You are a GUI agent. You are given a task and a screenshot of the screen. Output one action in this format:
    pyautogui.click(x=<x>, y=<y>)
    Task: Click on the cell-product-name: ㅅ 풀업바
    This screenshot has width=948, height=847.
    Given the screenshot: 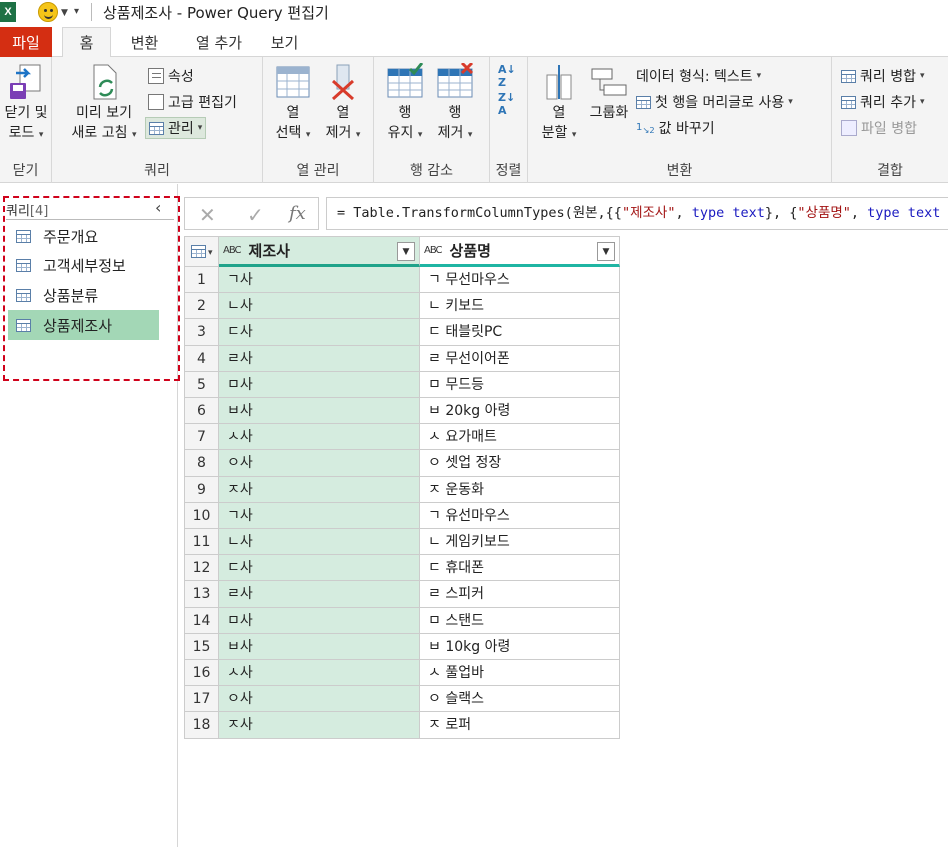 What is the action you would take?
    pyautogui.click(x=520, y=673)
    